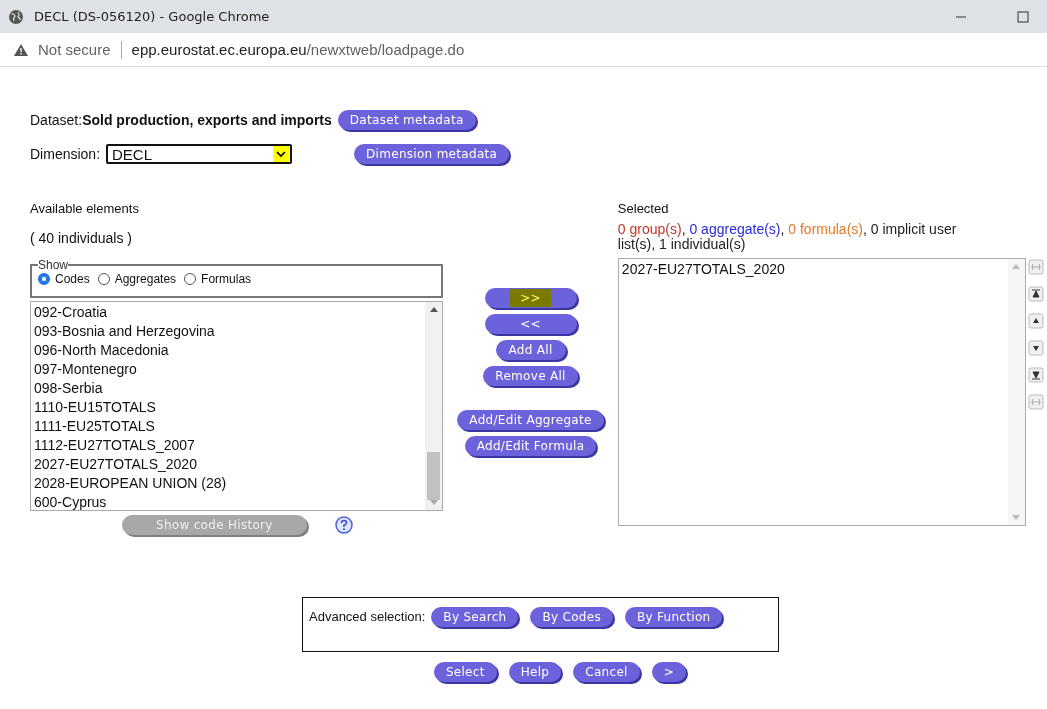  What do you see at coordinates (406, 120) in the screenshot?
I see `dataset-metadata-button: Dataset metadata` at bounding box center [406, 120].